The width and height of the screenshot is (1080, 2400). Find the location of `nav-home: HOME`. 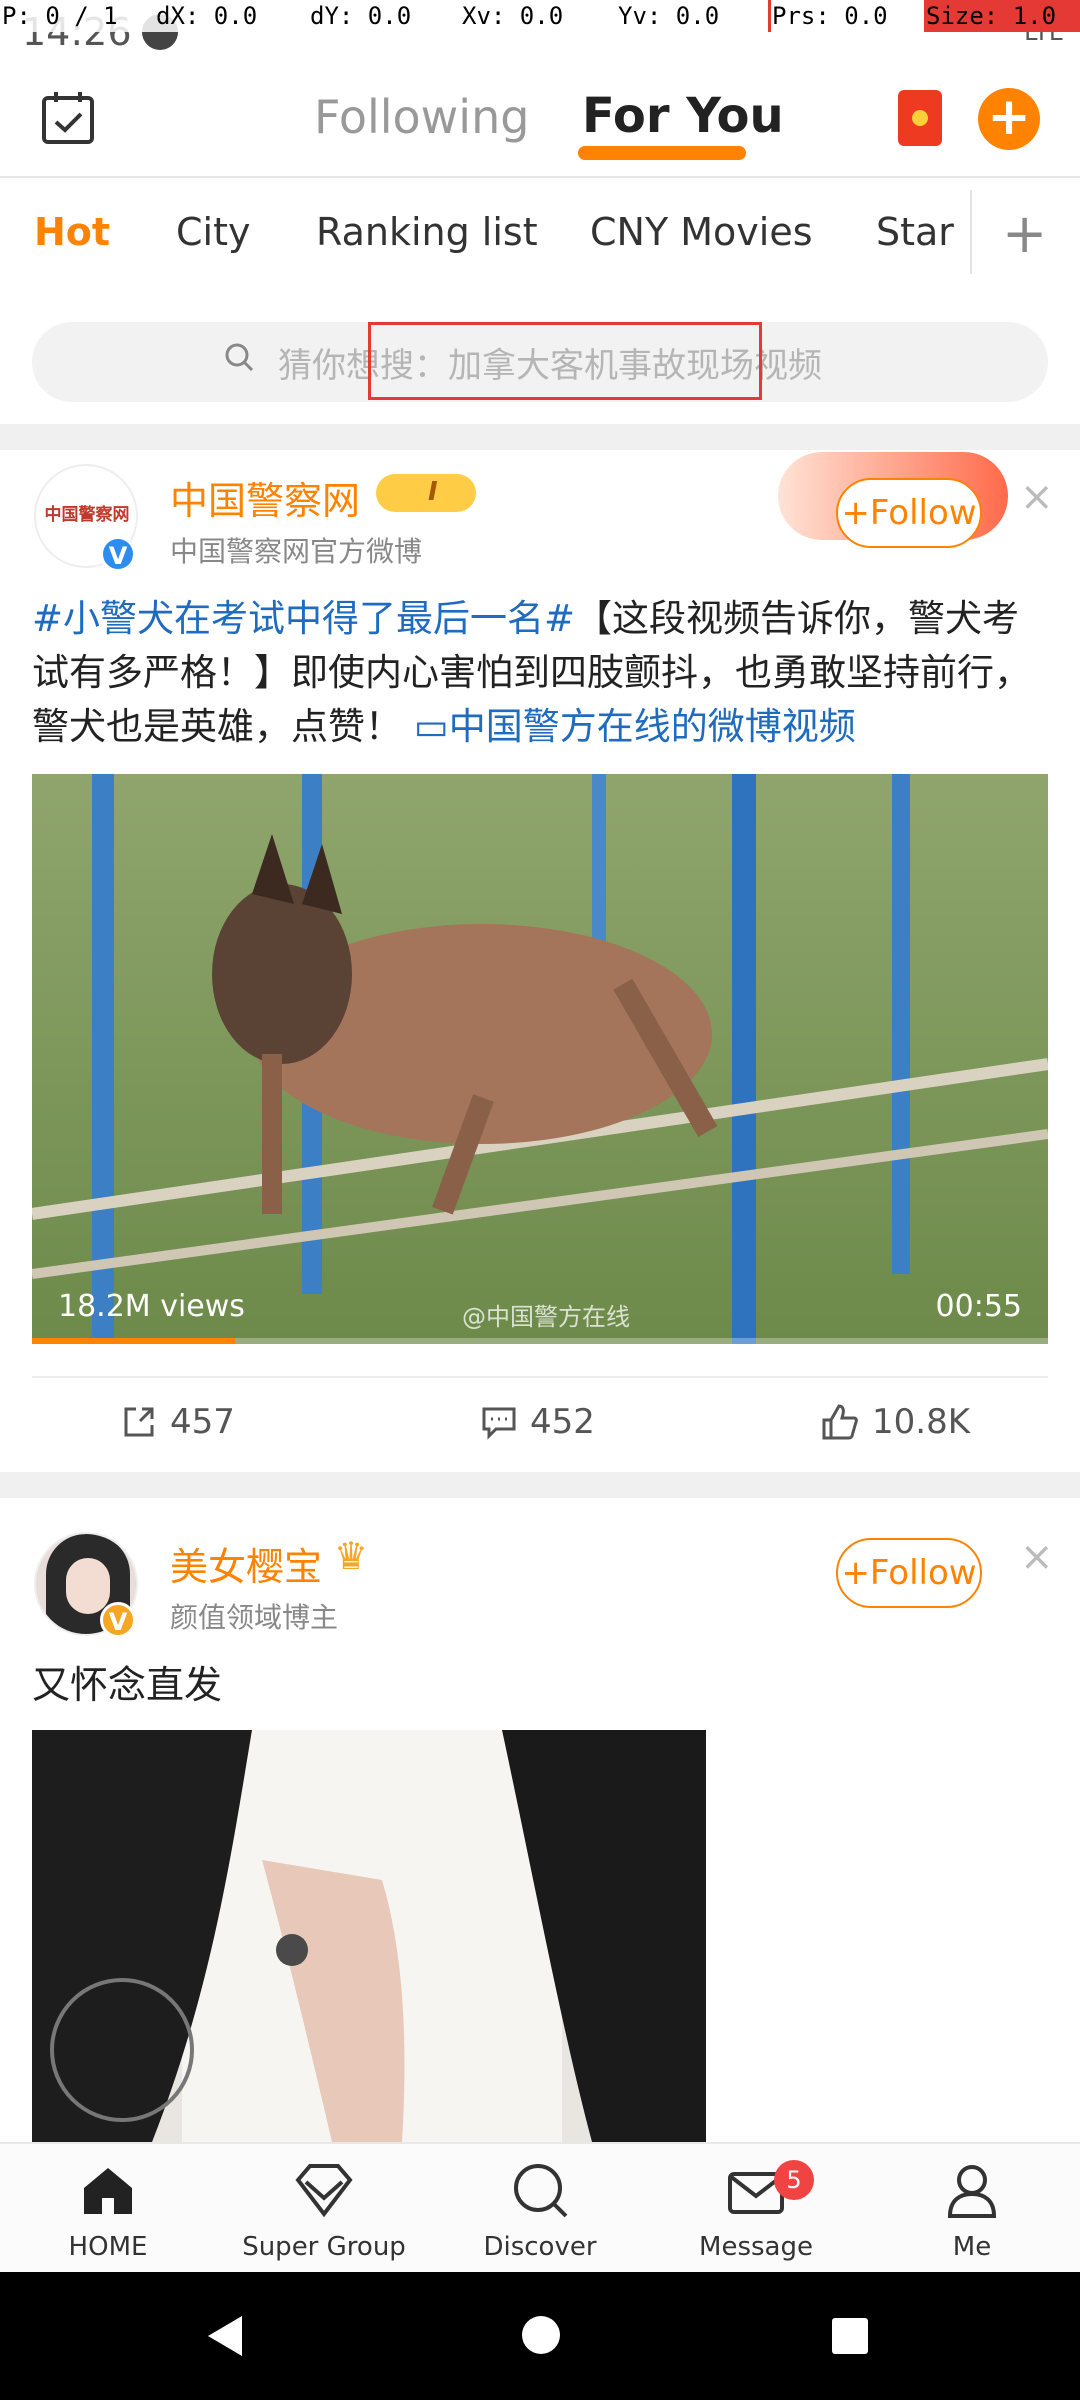

nav-home: HOME is located at coordinates (108, 2211).